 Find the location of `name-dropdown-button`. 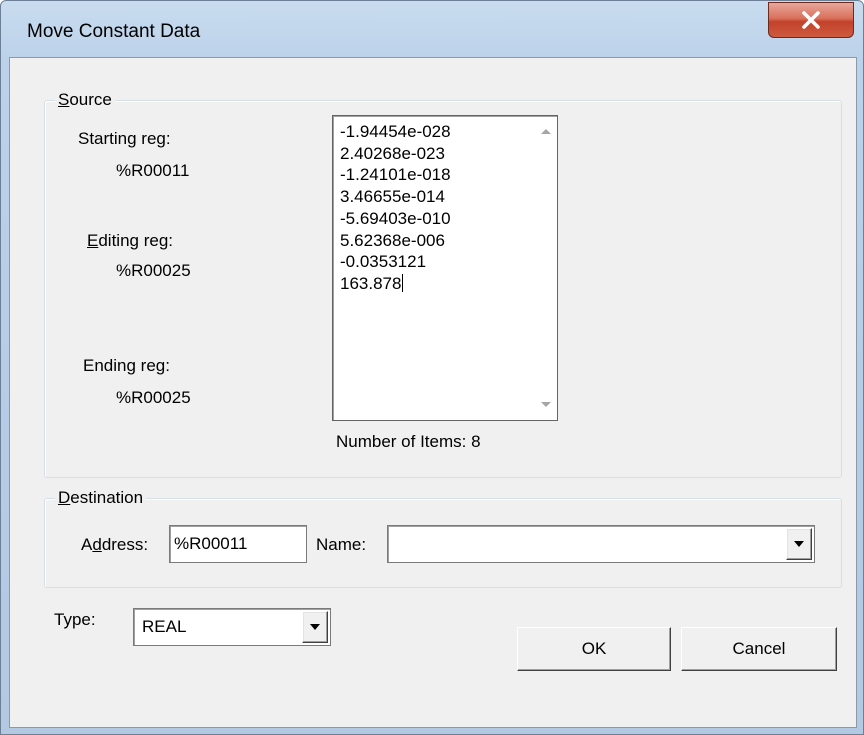

name-dropdown-button is located at coordinates (799, 544).